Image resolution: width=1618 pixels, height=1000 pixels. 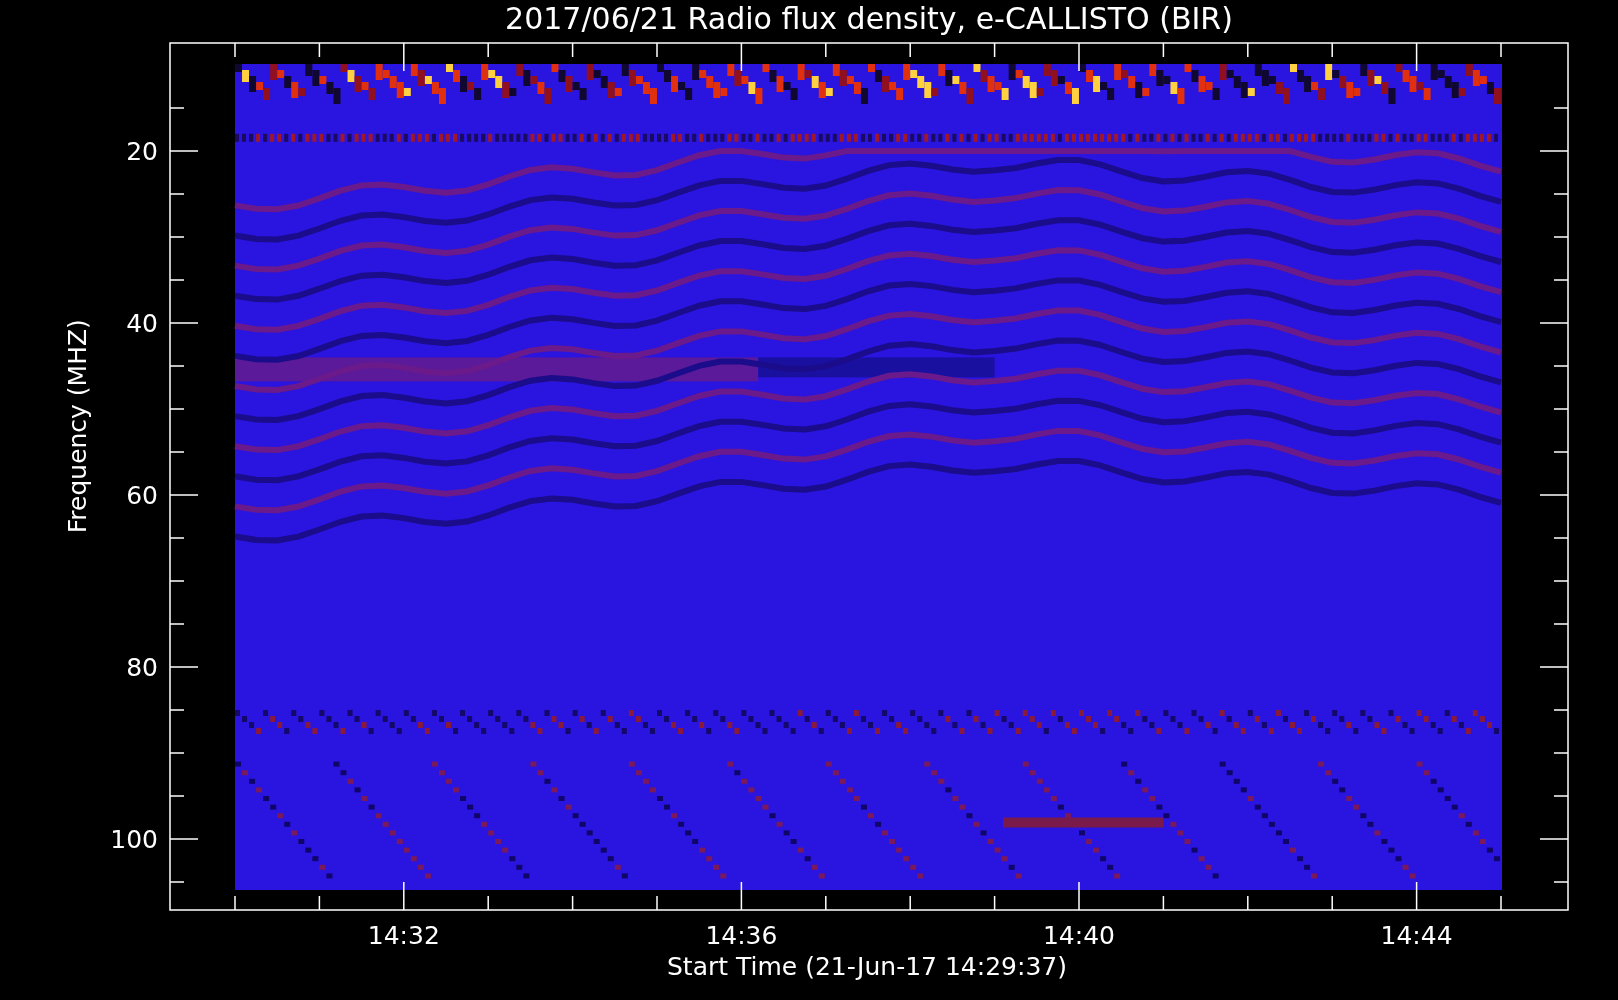 I want to click on y-tick-label: 80, so click(x=142, y=667).